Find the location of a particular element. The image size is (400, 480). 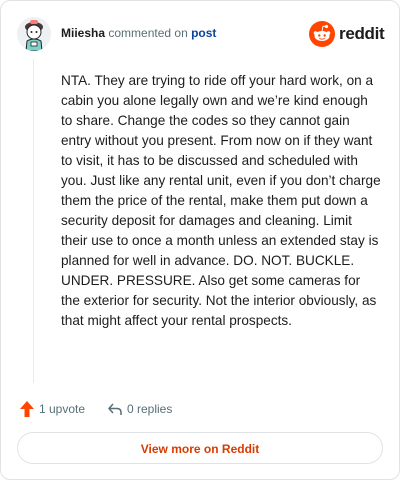

upvote-arrow-icon is located at coordinates (27, 409).